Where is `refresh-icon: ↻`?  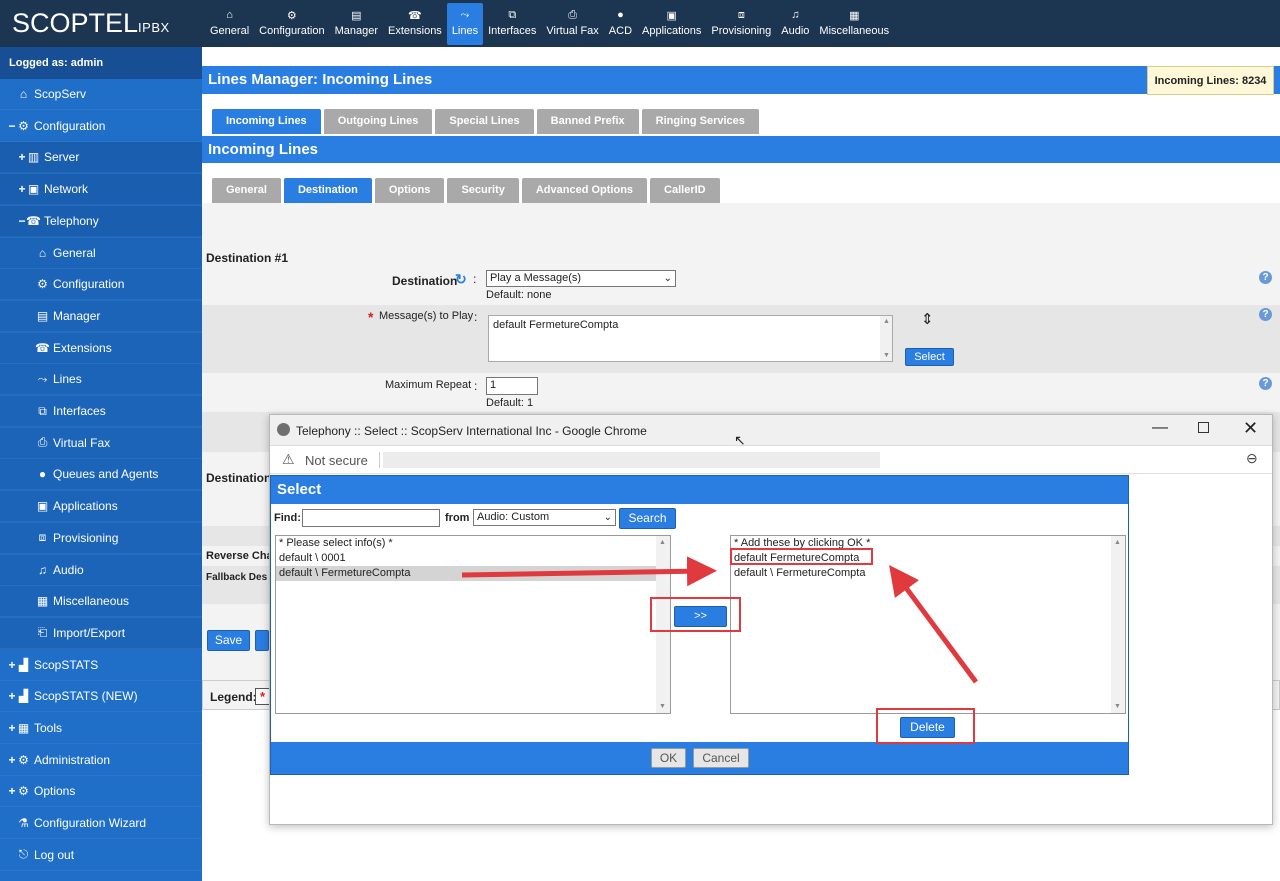
refresh-icon: ↻ is located at coordinates (461, 279).